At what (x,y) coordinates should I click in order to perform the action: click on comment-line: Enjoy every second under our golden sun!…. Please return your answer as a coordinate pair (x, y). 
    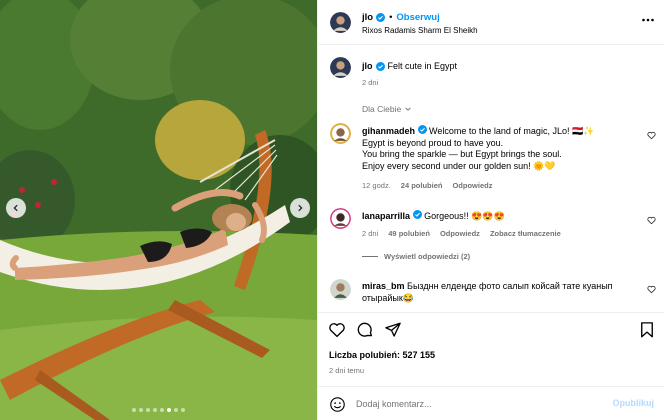
    Looking at the image, I should click on (459, 165).